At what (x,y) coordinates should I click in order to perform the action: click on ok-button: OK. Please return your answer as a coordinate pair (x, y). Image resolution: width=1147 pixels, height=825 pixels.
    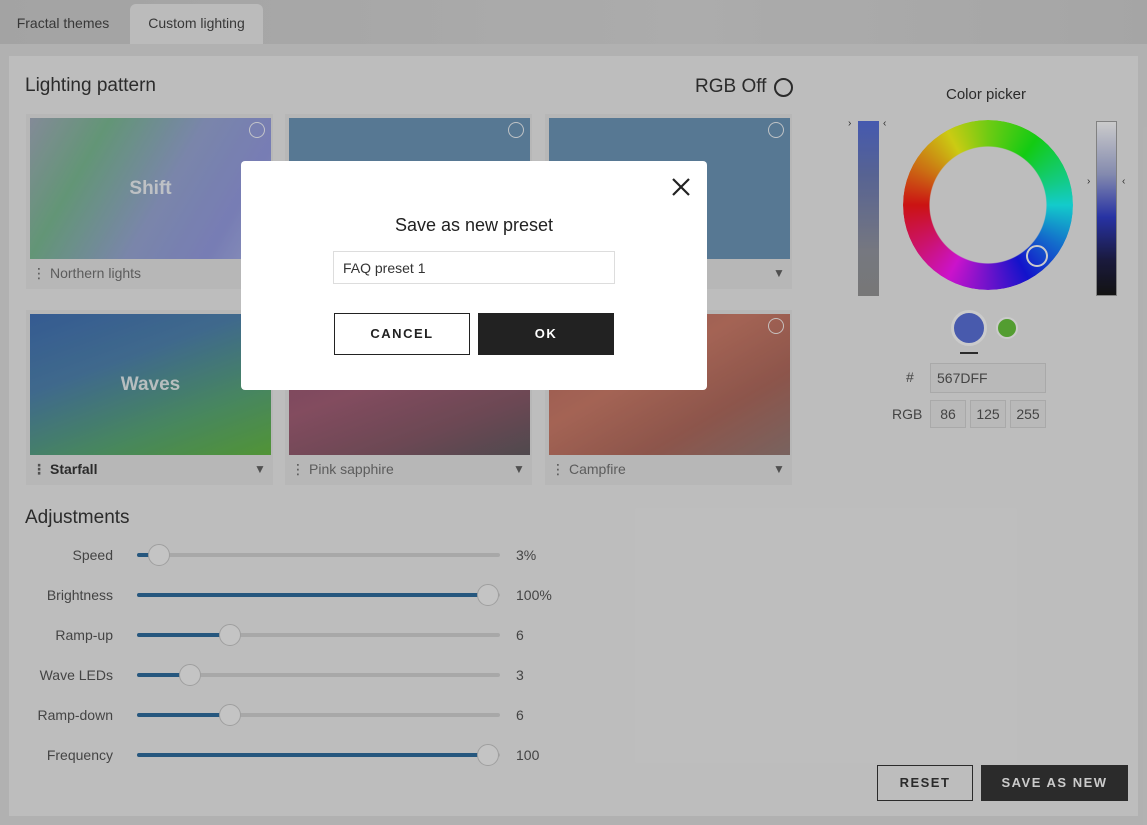
    Looking at the image, I should click on (546, 334).